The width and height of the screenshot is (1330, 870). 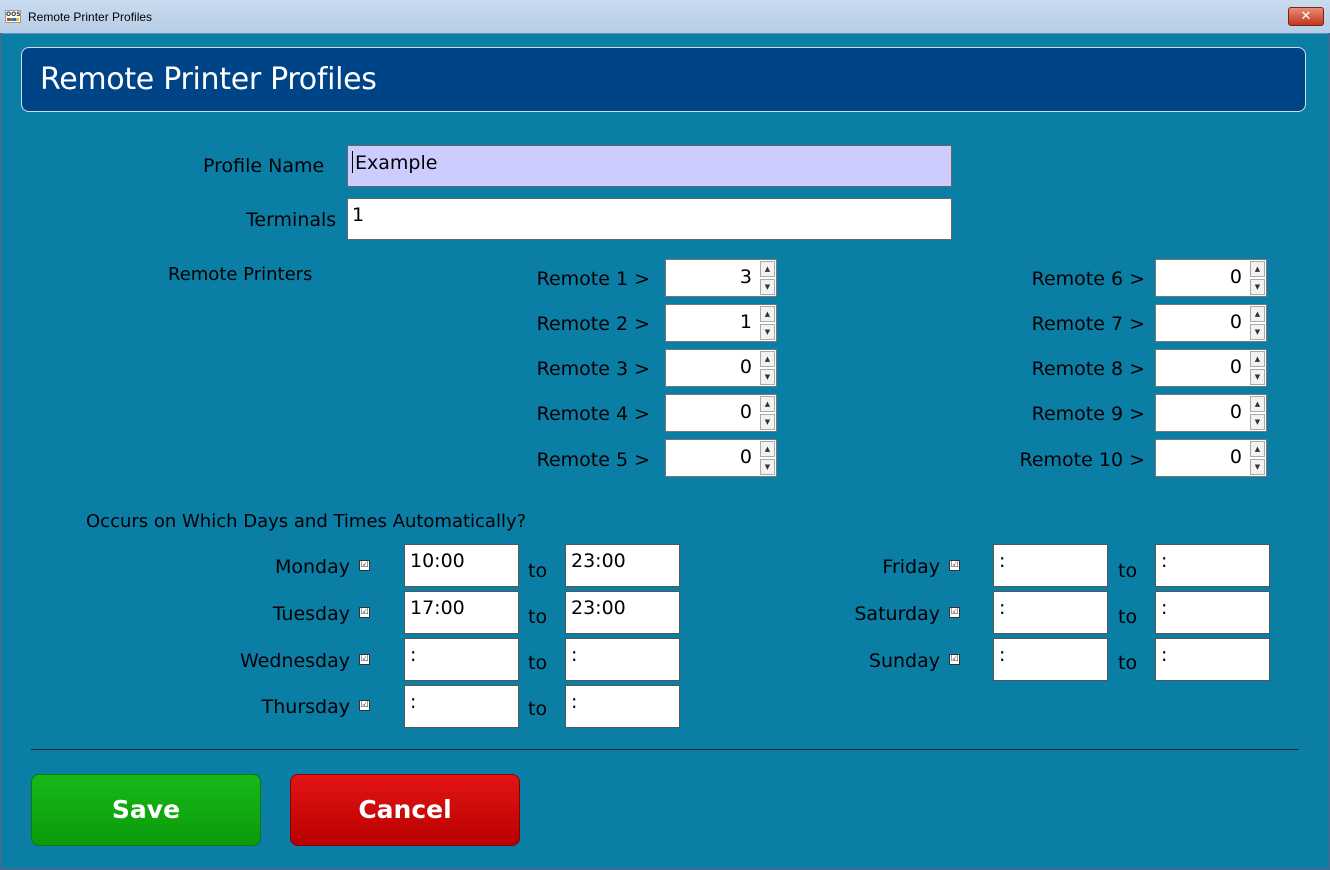 What do you see at coordinates (663, 79) in the screenshot?
I see `header-bar: Remote Printer Profiles` at bounding box center [663, 79].